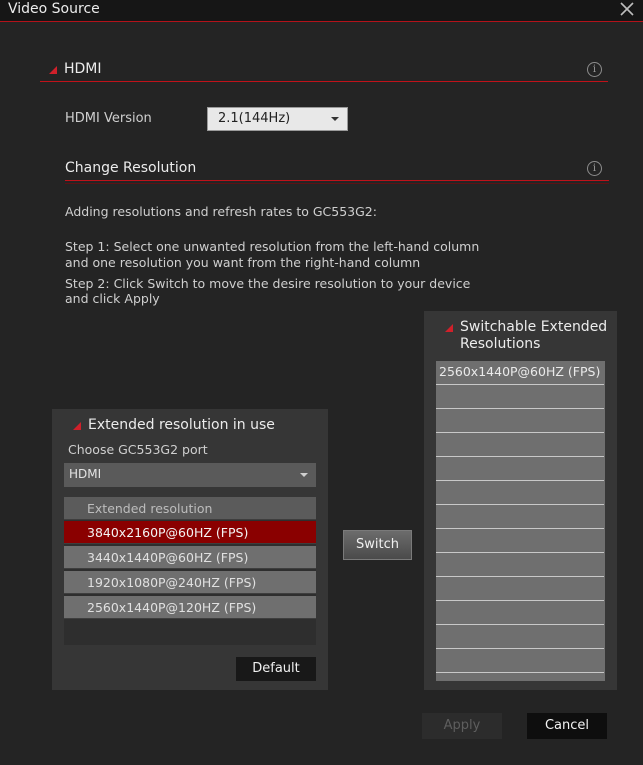  I want to click on hdmi-info-icon: i, so click(594, 69).